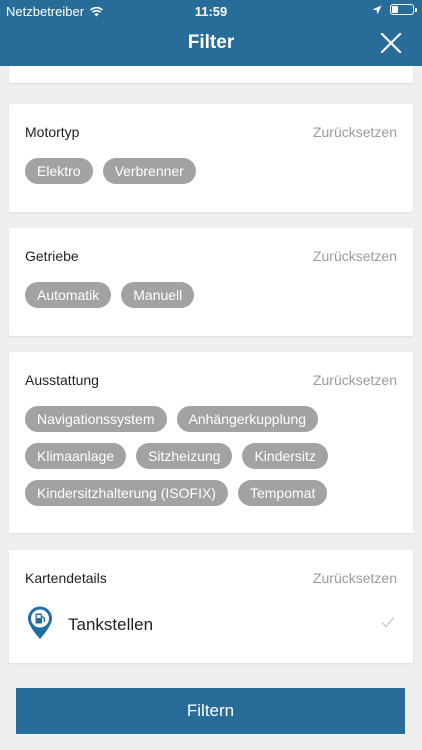  What do you see at coordinates (210, 711) in the screenshot?
I see `filter-submit-button: Filtern` at bounding box center [210, 711].